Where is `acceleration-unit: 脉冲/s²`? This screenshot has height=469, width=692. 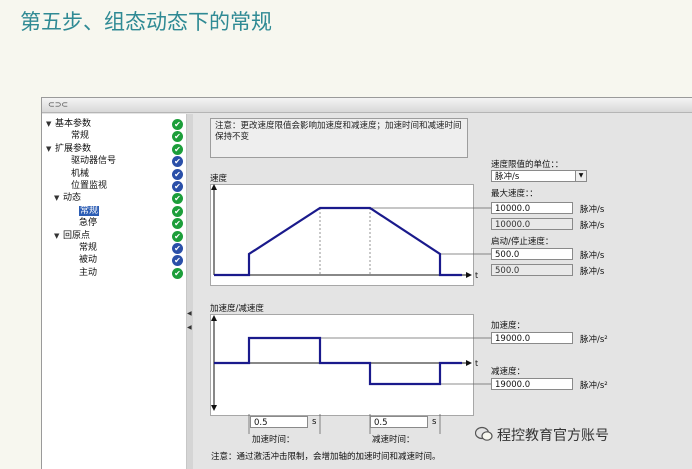
acceleration-unit: 脉冲/s² is located at coordinates (594, 340).